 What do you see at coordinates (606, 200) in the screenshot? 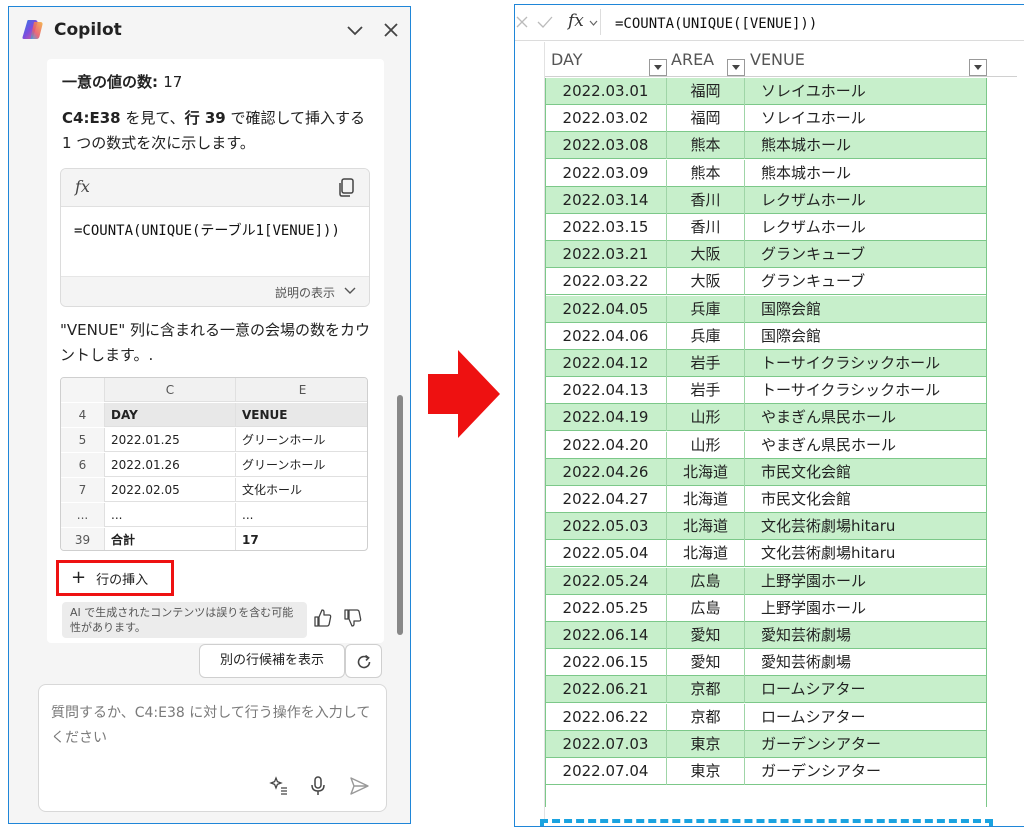
I see `cell-day: 2022.03.14` at bounding box center [606, 200].